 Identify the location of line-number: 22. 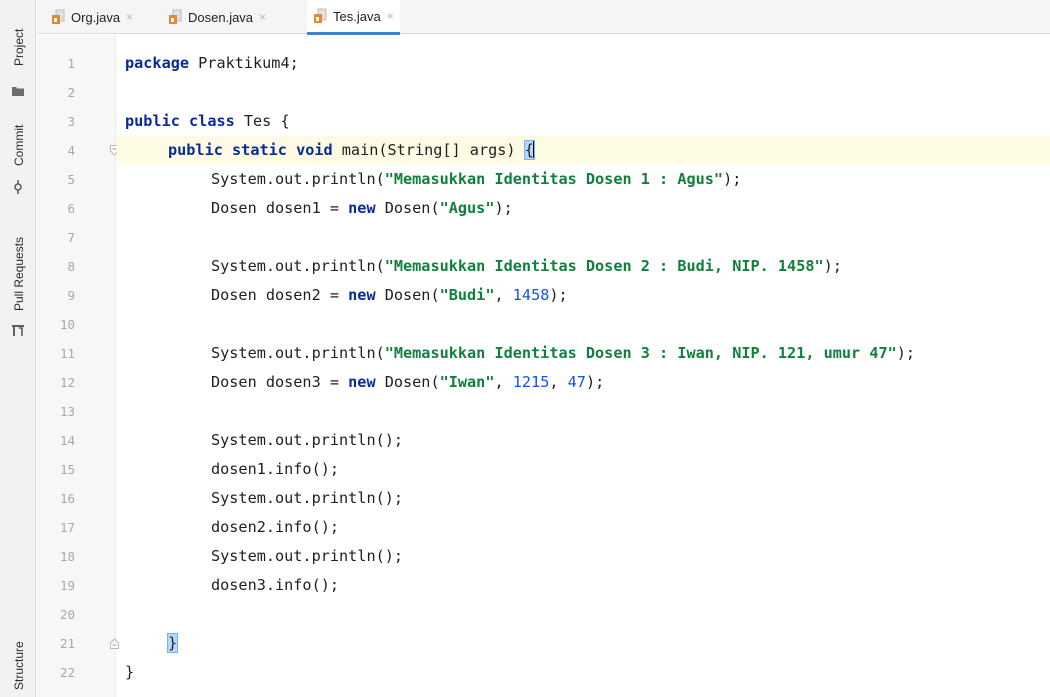
(67, 672).